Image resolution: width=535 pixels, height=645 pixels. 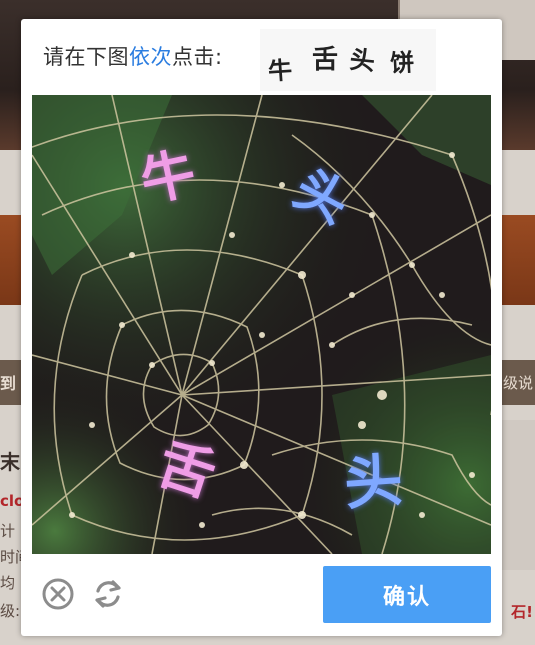 I want to click on background-strip-label-right: 级说, so click(x=517, y=383).